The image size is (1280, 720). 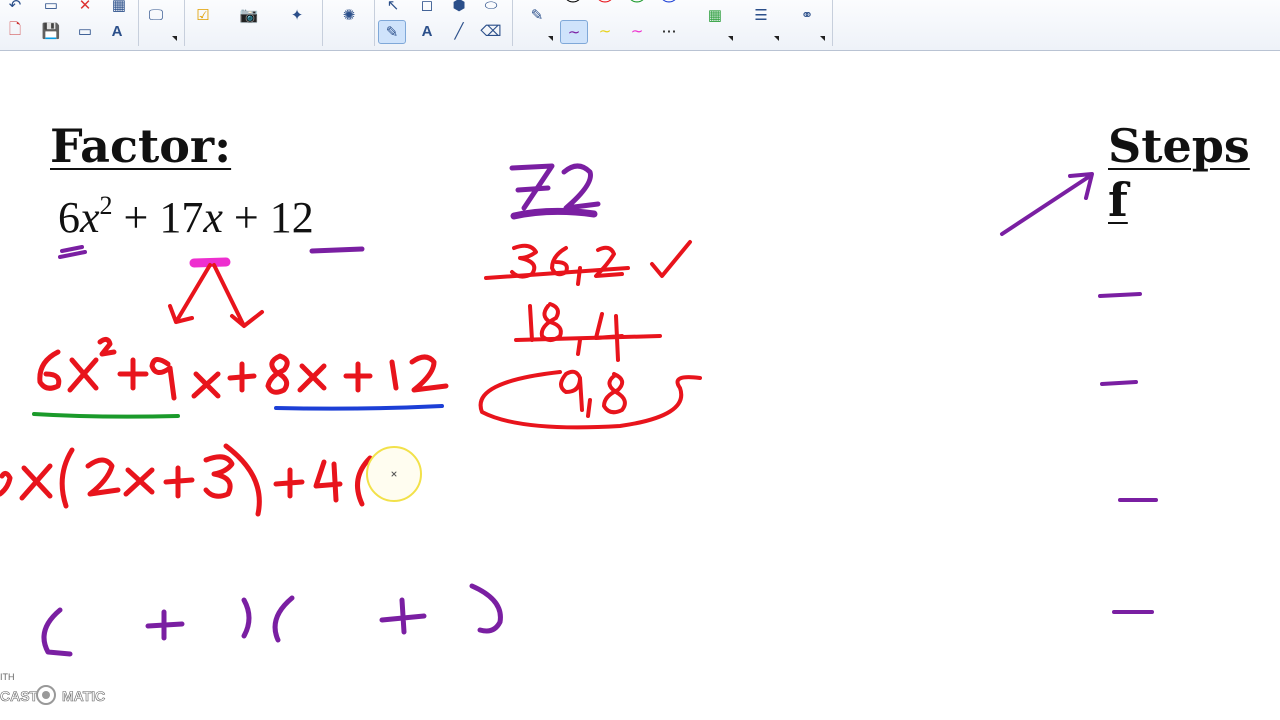 I want to click on watermark-top-text: ITH, so click(x=7, y=677).